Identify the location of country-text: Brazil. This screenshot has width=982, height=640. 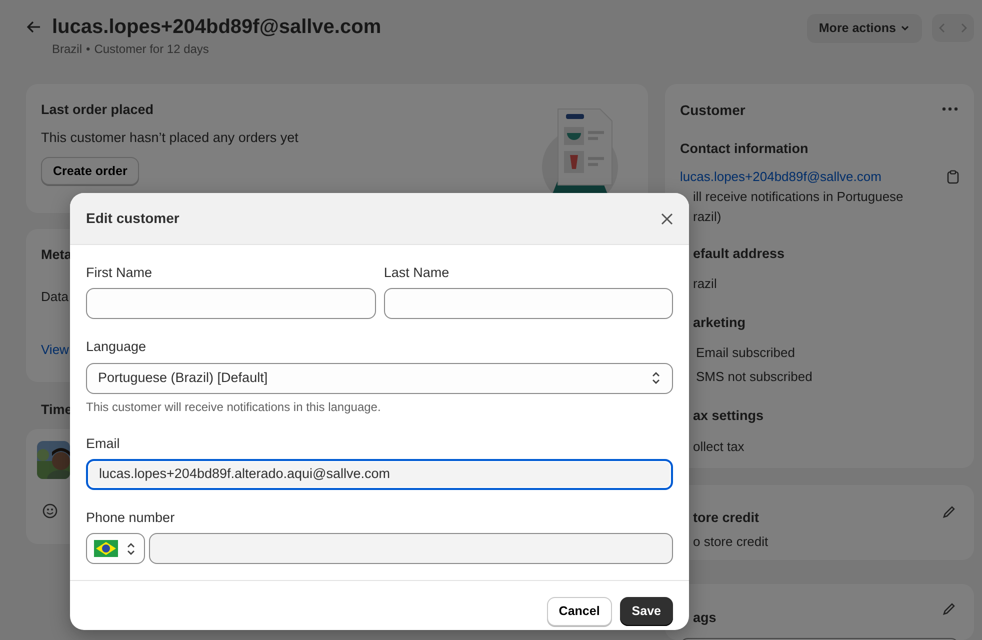
(67, 49).